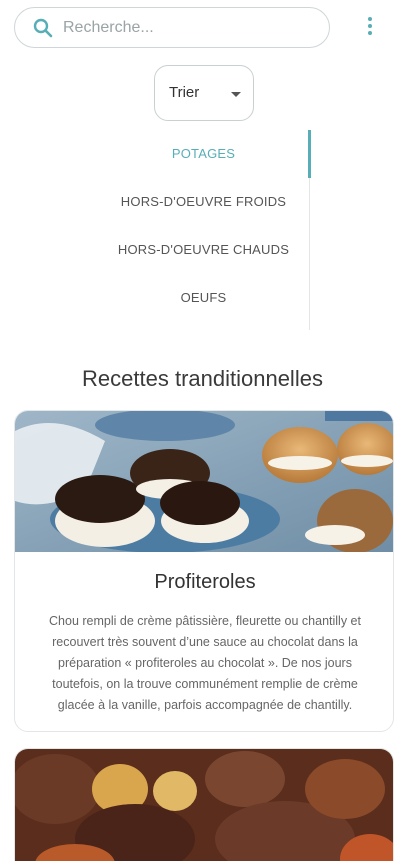 This screenshot has height=861, width=405. Describe the element at coordinates (370, 28) in the screenshot. I see `more-vert-icon` at that location.